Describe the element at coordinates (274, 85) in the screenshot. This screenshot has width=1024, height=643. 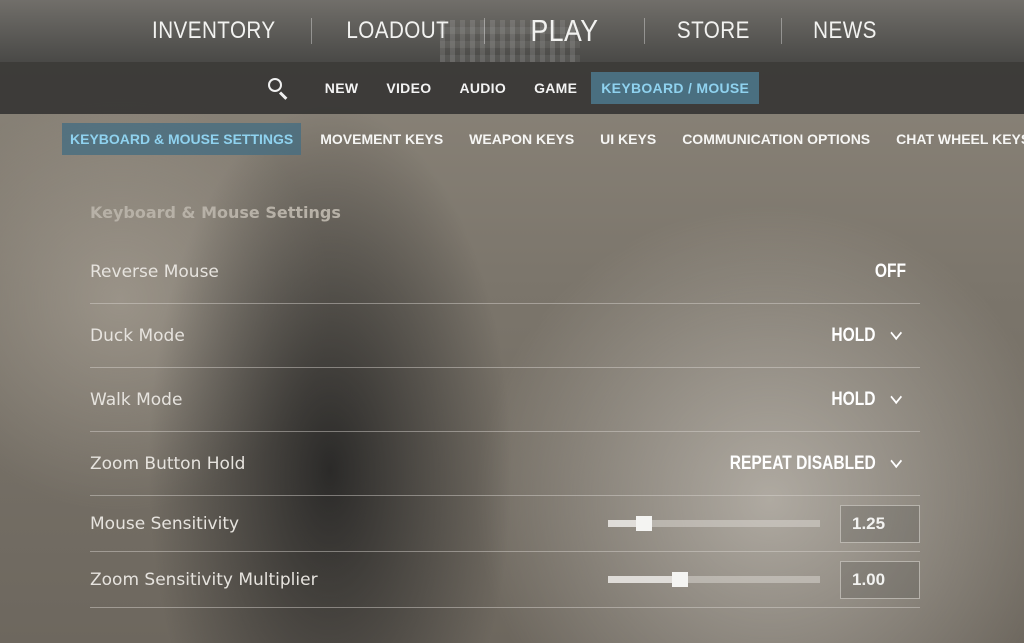
I see `search-icon-ring` at that location.